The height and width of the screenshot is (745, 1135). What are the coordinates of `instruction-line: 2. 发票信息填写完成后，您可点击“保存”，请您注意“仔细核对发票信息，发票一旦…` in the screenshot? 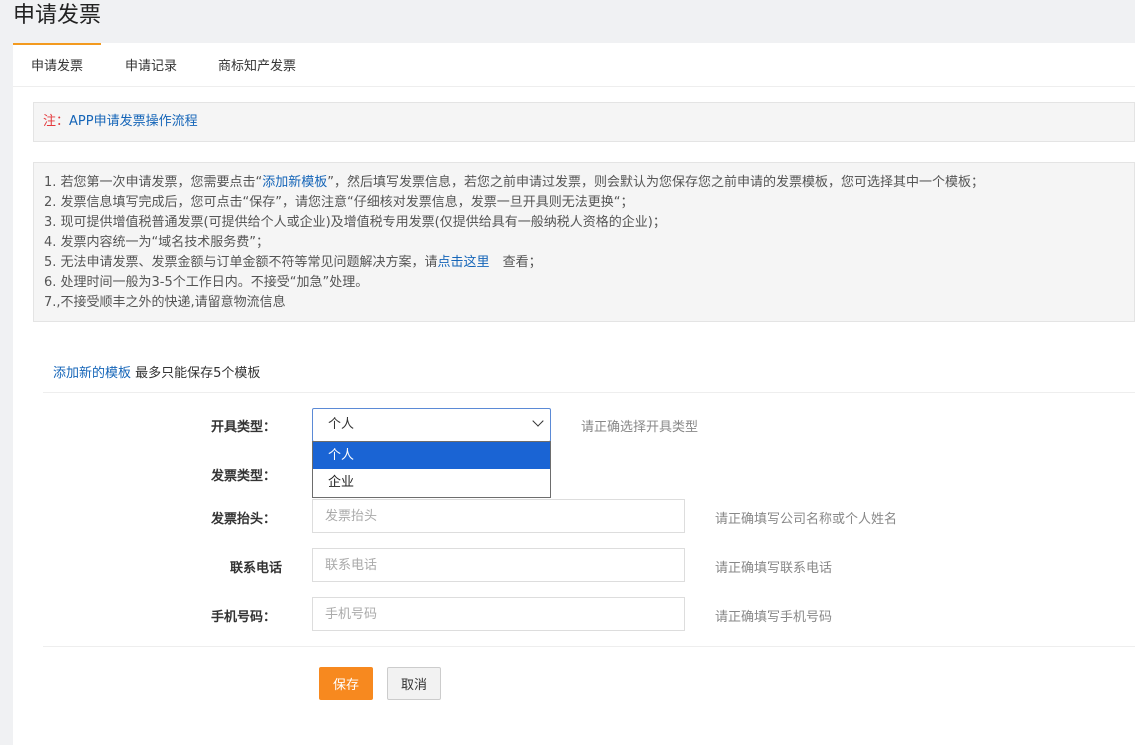 It's located at (339, 202).